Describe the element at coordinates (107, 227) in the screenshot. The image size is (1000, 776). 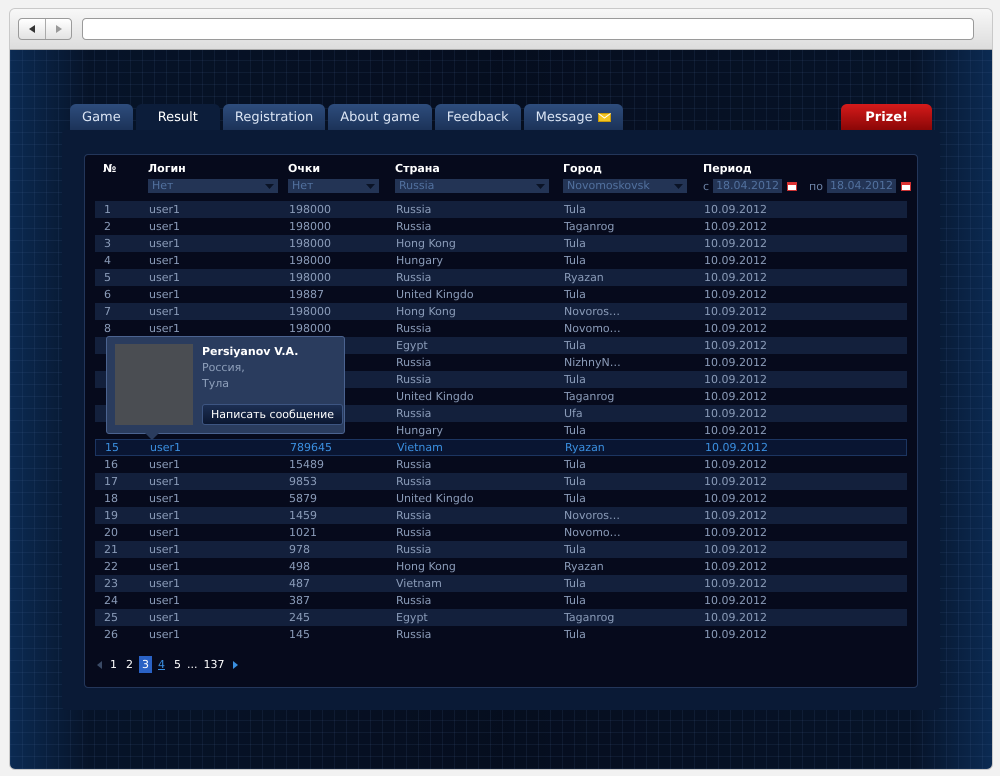
I see `table-cell-text: 2` at that location.